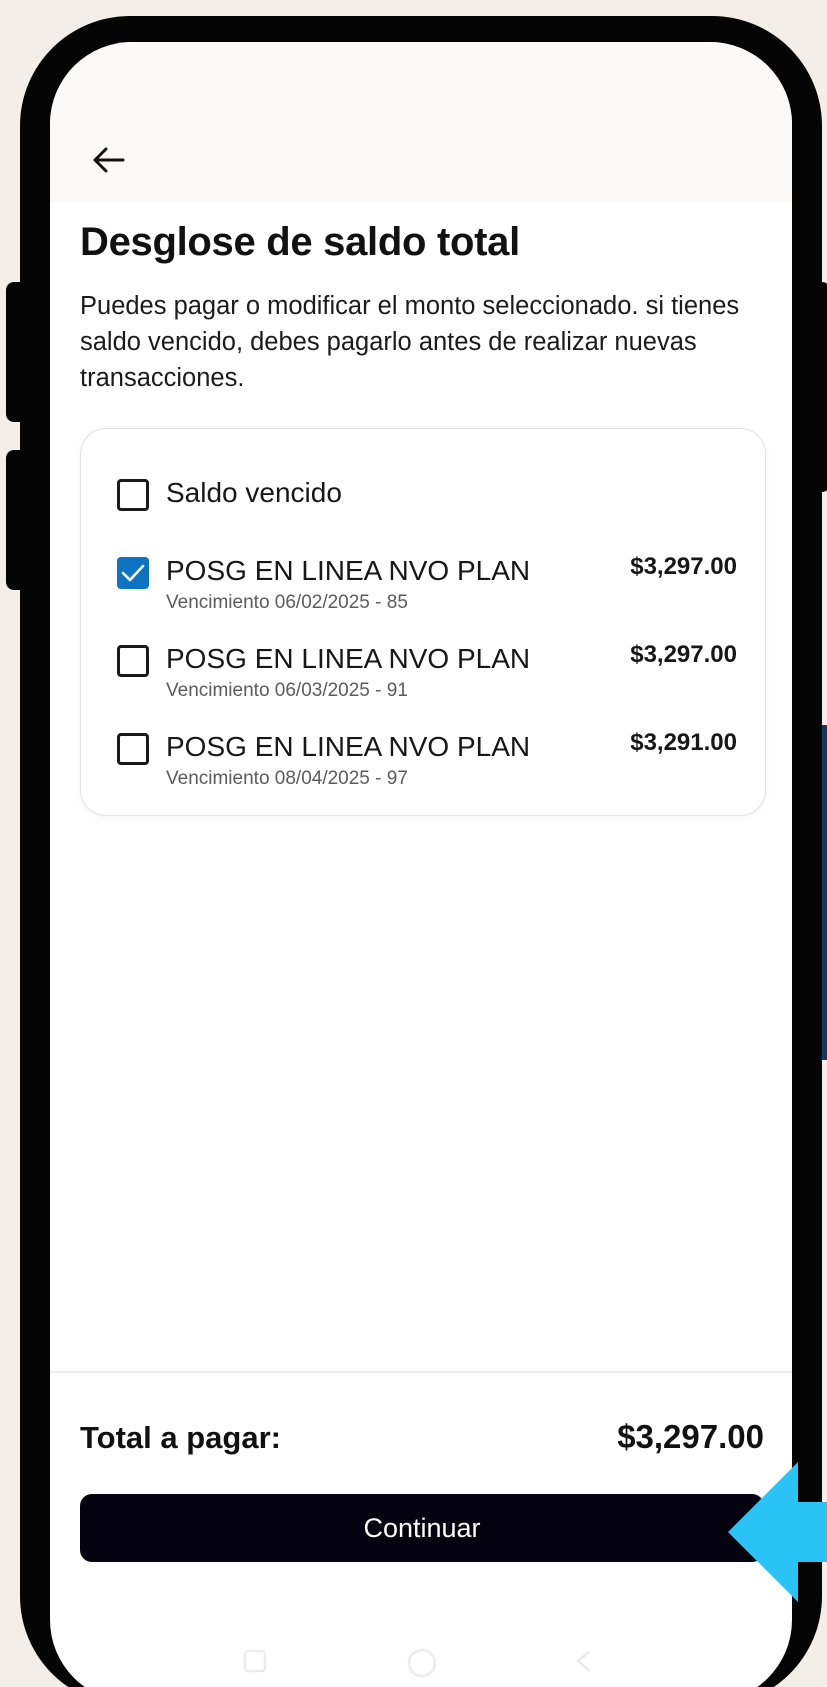  I want to click on item-due-date: Vencimiento 06/02/2025 - 85, so click(287, 602).